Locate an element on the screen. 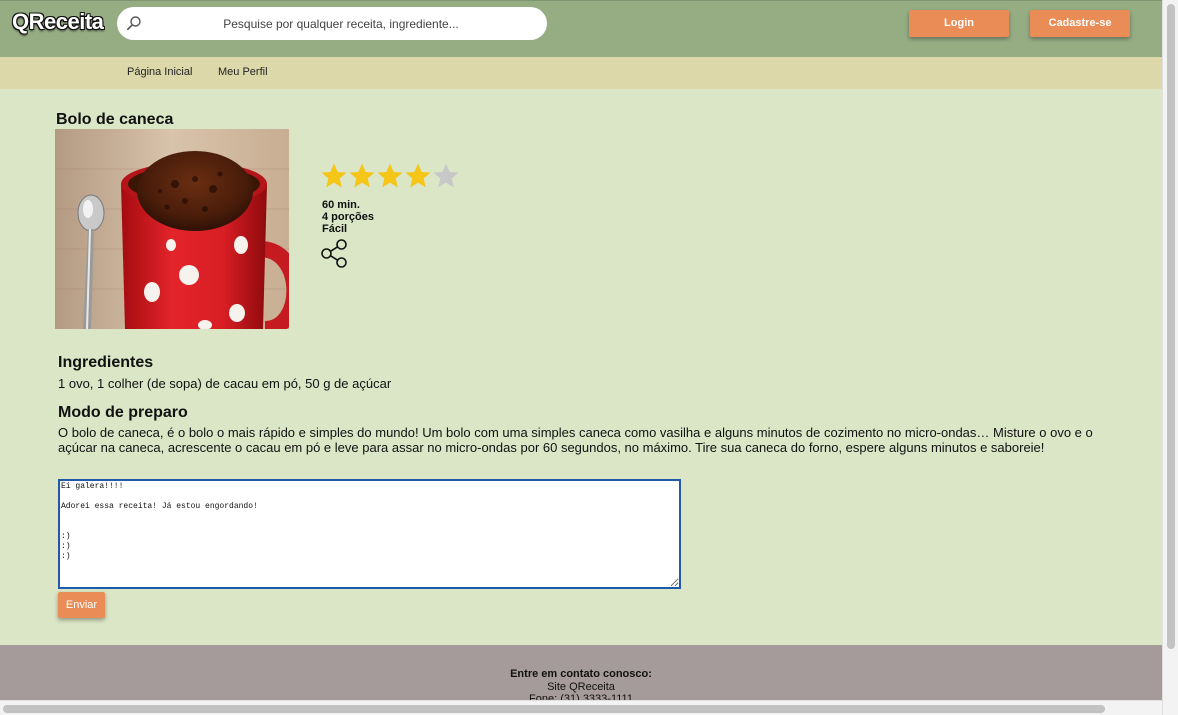  nav-bar: Página Inicial Meu Perfil is located at coordinates (581, 73).